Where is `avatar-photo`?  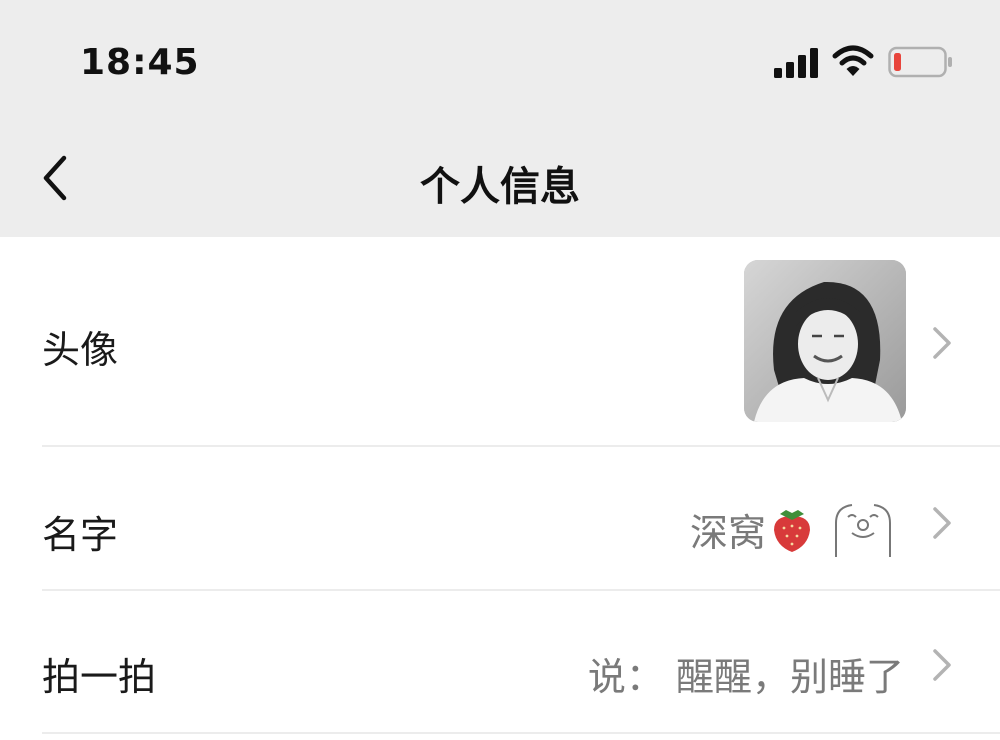 avatar-photo is located at coordinates (825, 341).